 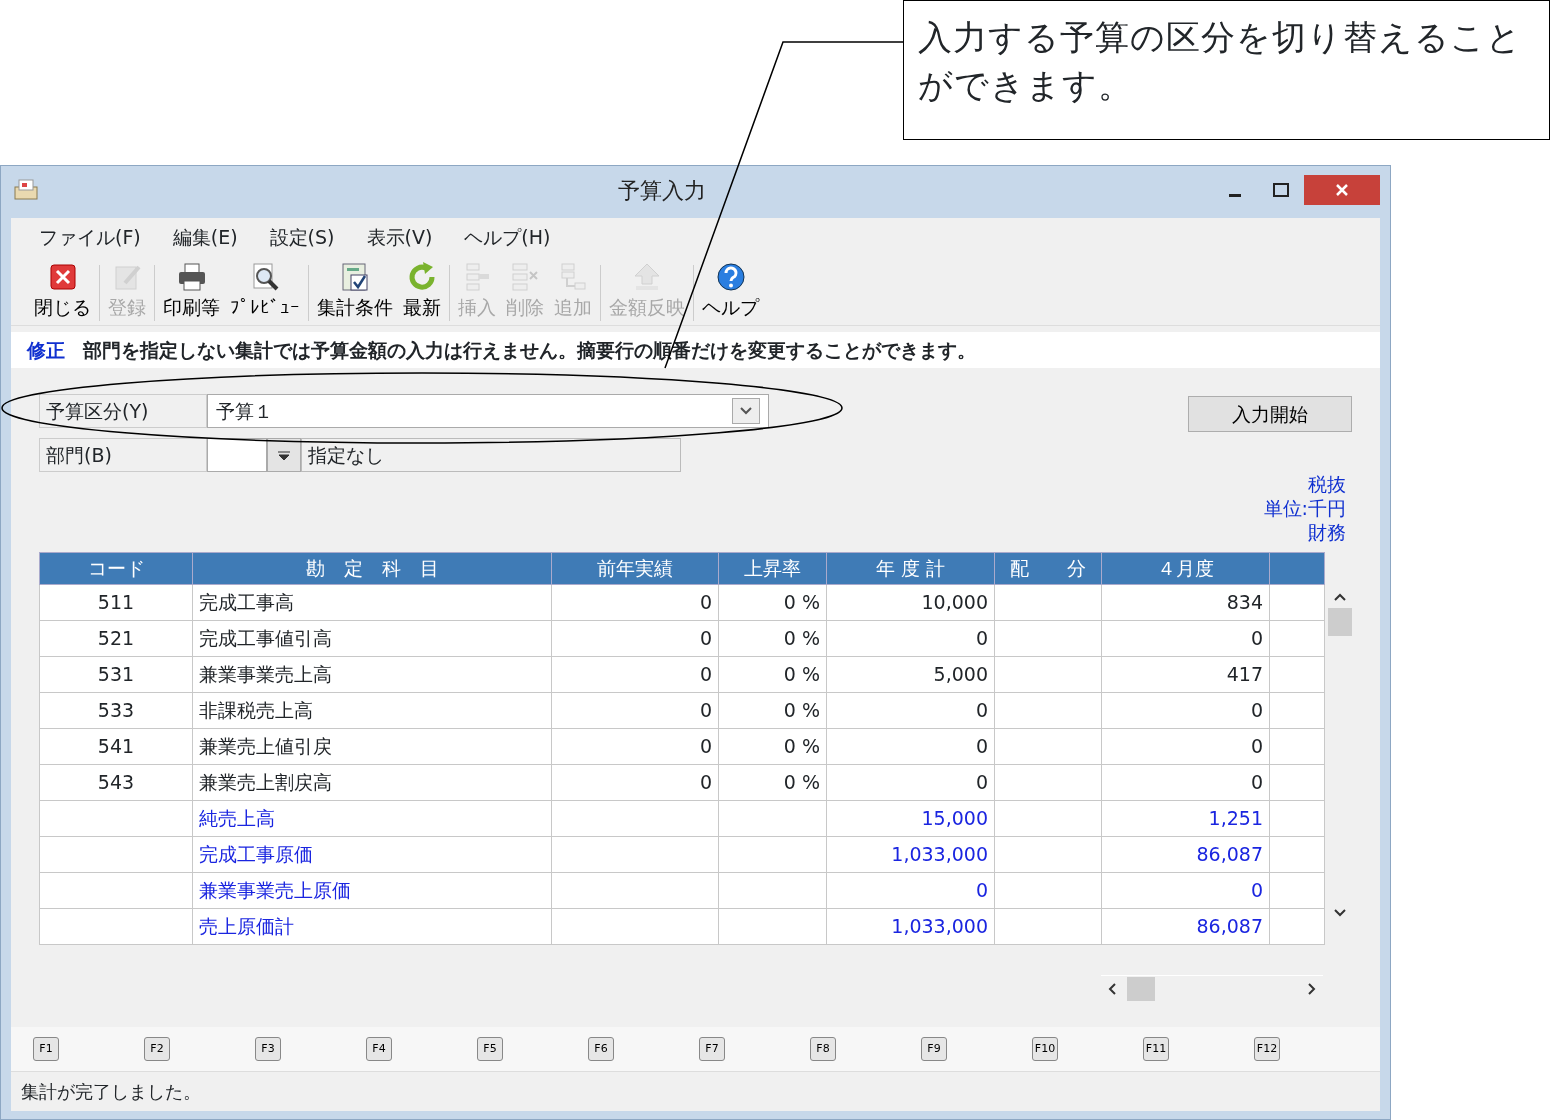 I want to click on table-cell: 1,251, so click(x=1185, y=818).